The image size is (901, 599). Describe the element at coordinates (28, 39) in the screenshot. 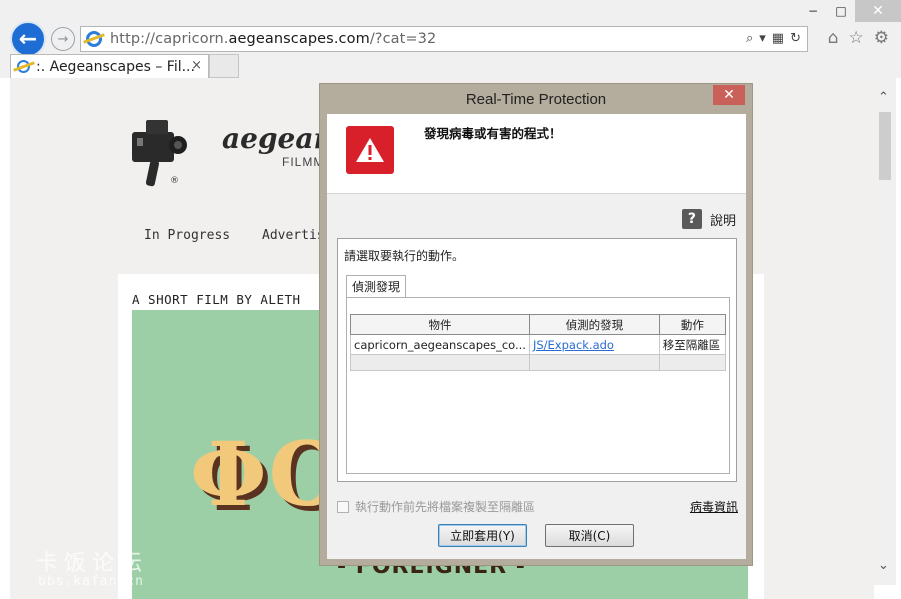

I see `back-arrow-icon: ←` at that location.